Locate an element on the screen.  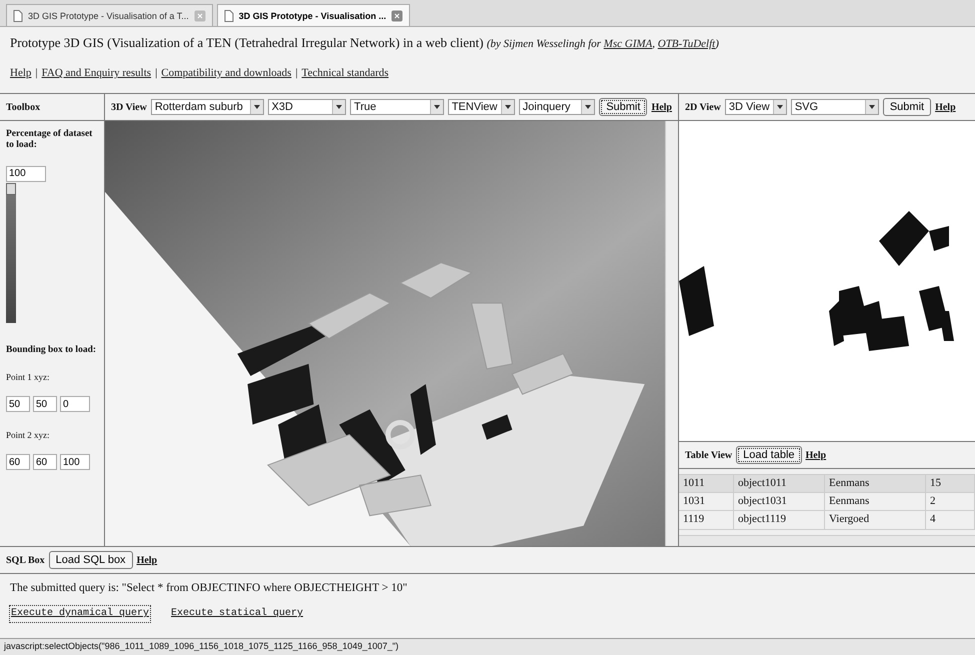
table-row: 1031 object1031 Eenmans 2 is located at coordinates (827, 502).